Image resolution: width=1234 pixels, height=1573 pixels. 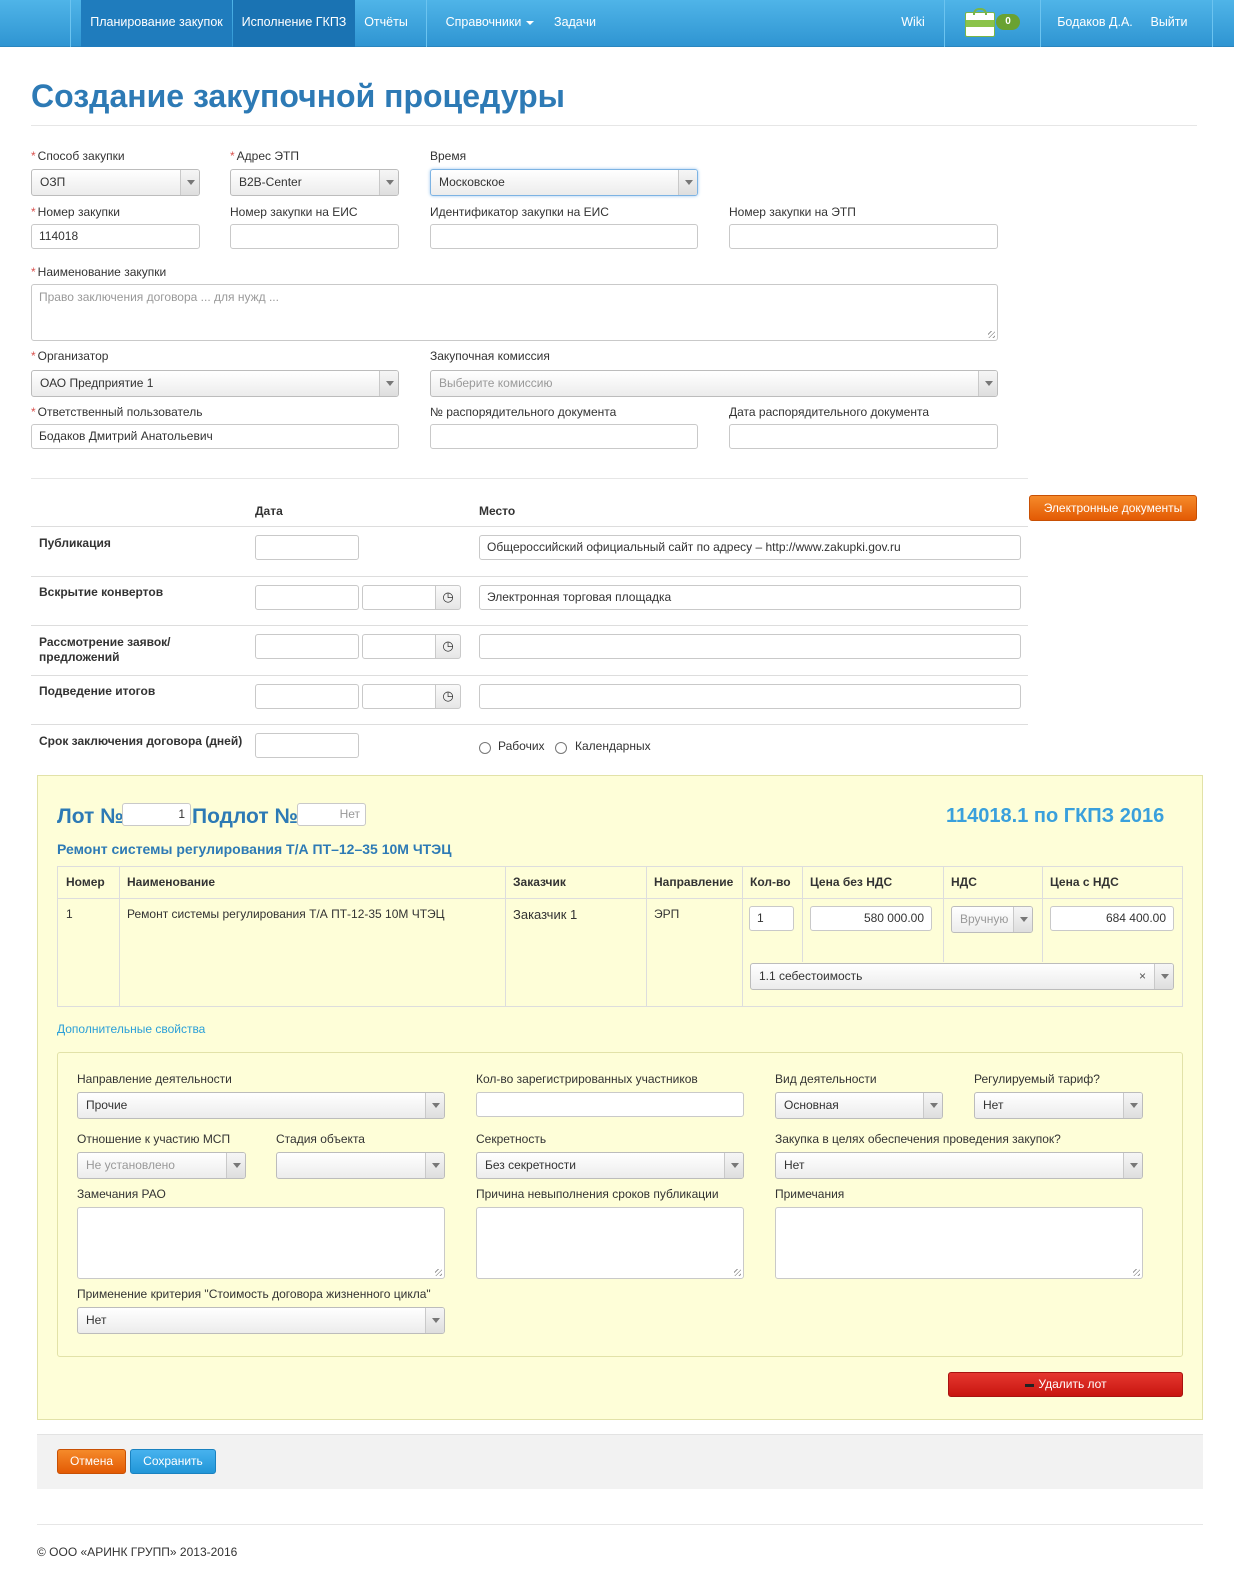 I want to click on cart-count-badge: 0, so click(x=1008, y=22).